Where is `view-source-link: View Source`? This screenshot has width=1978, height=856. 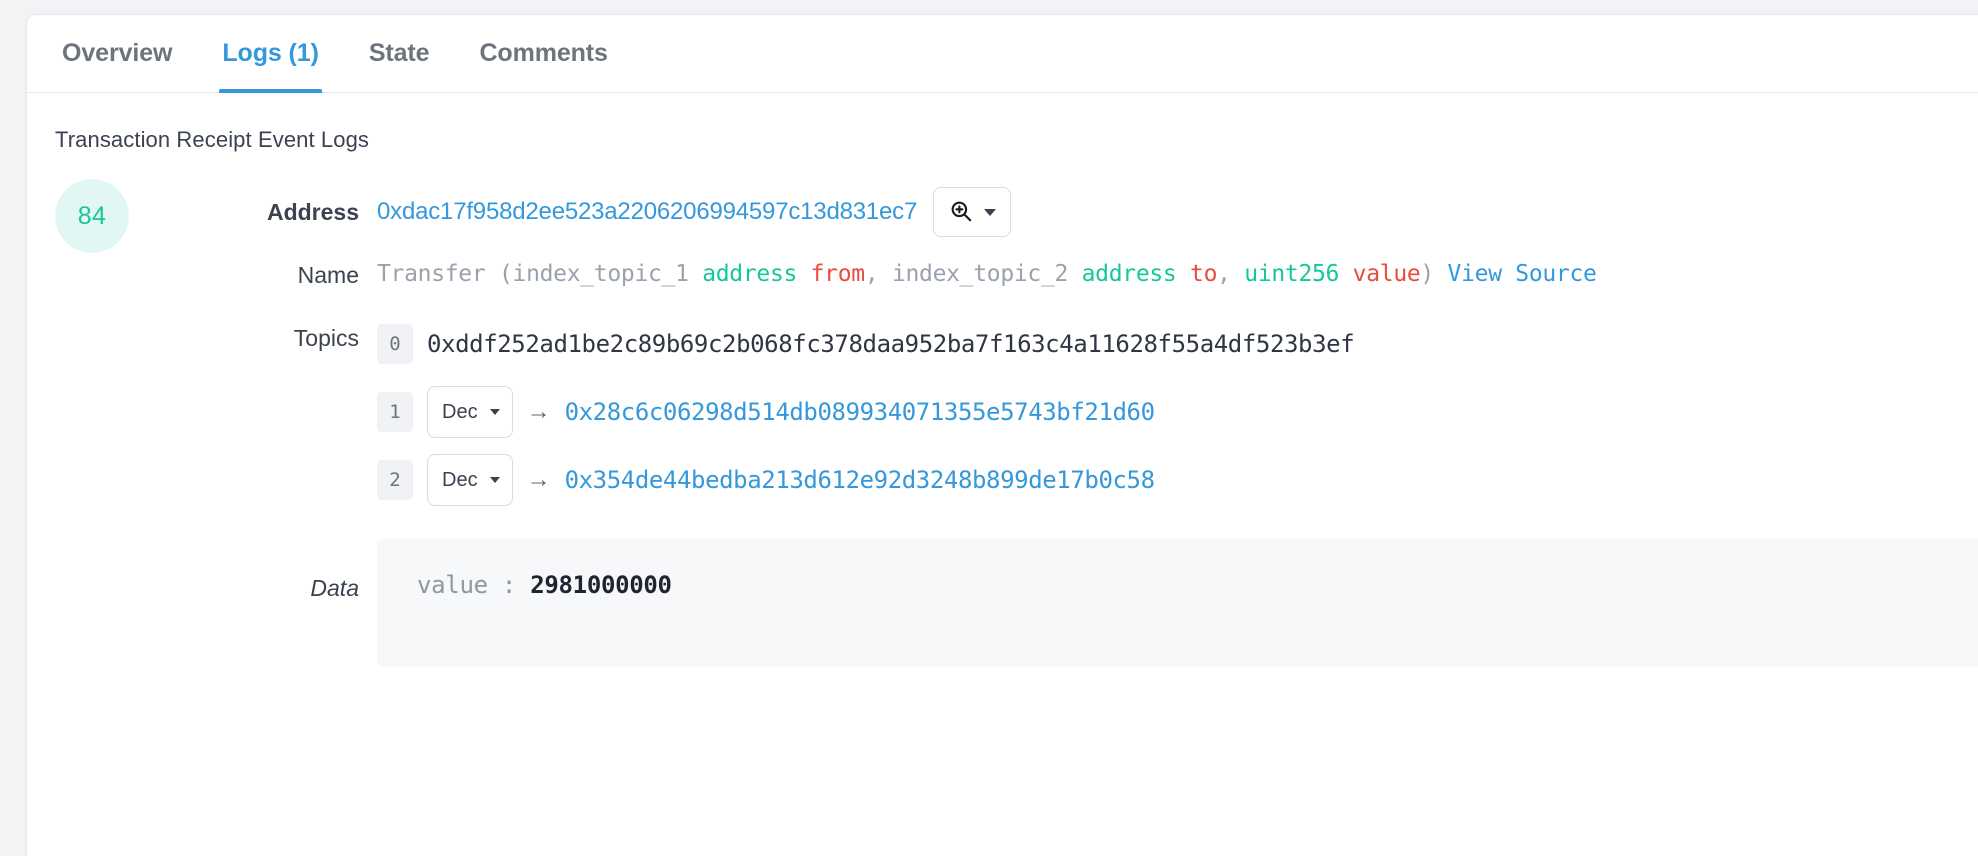
view-source-link: View Source is located at coordinates (1522, 274).